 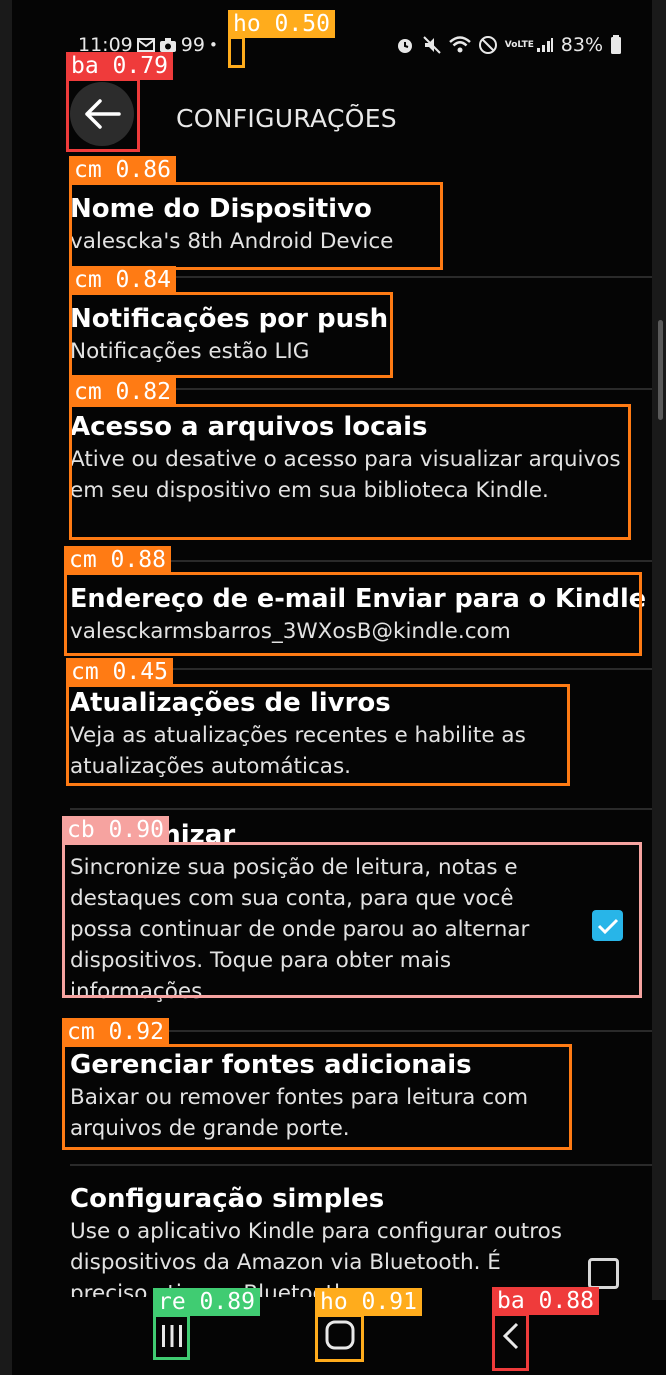 I want to click on signal-icon, so click(x=544, y=45).